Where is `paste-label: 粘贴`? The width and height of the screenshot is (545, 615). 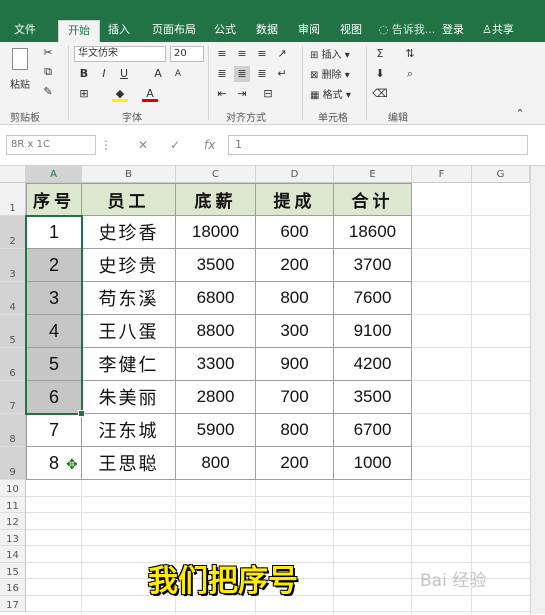
paste-label: 粘贴 is located at coordinates (20, 83).